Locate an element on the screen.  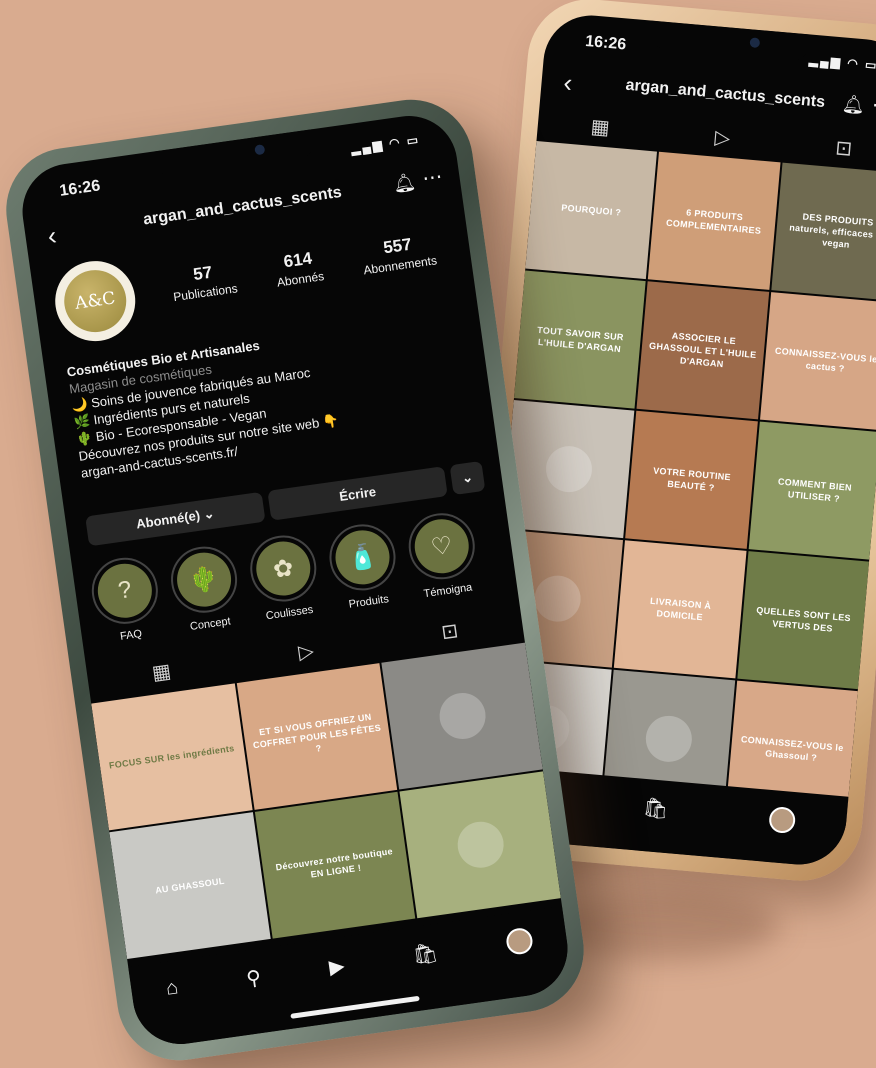
post-tile: AU GHASSOUL is located at coordinates (190, 886).